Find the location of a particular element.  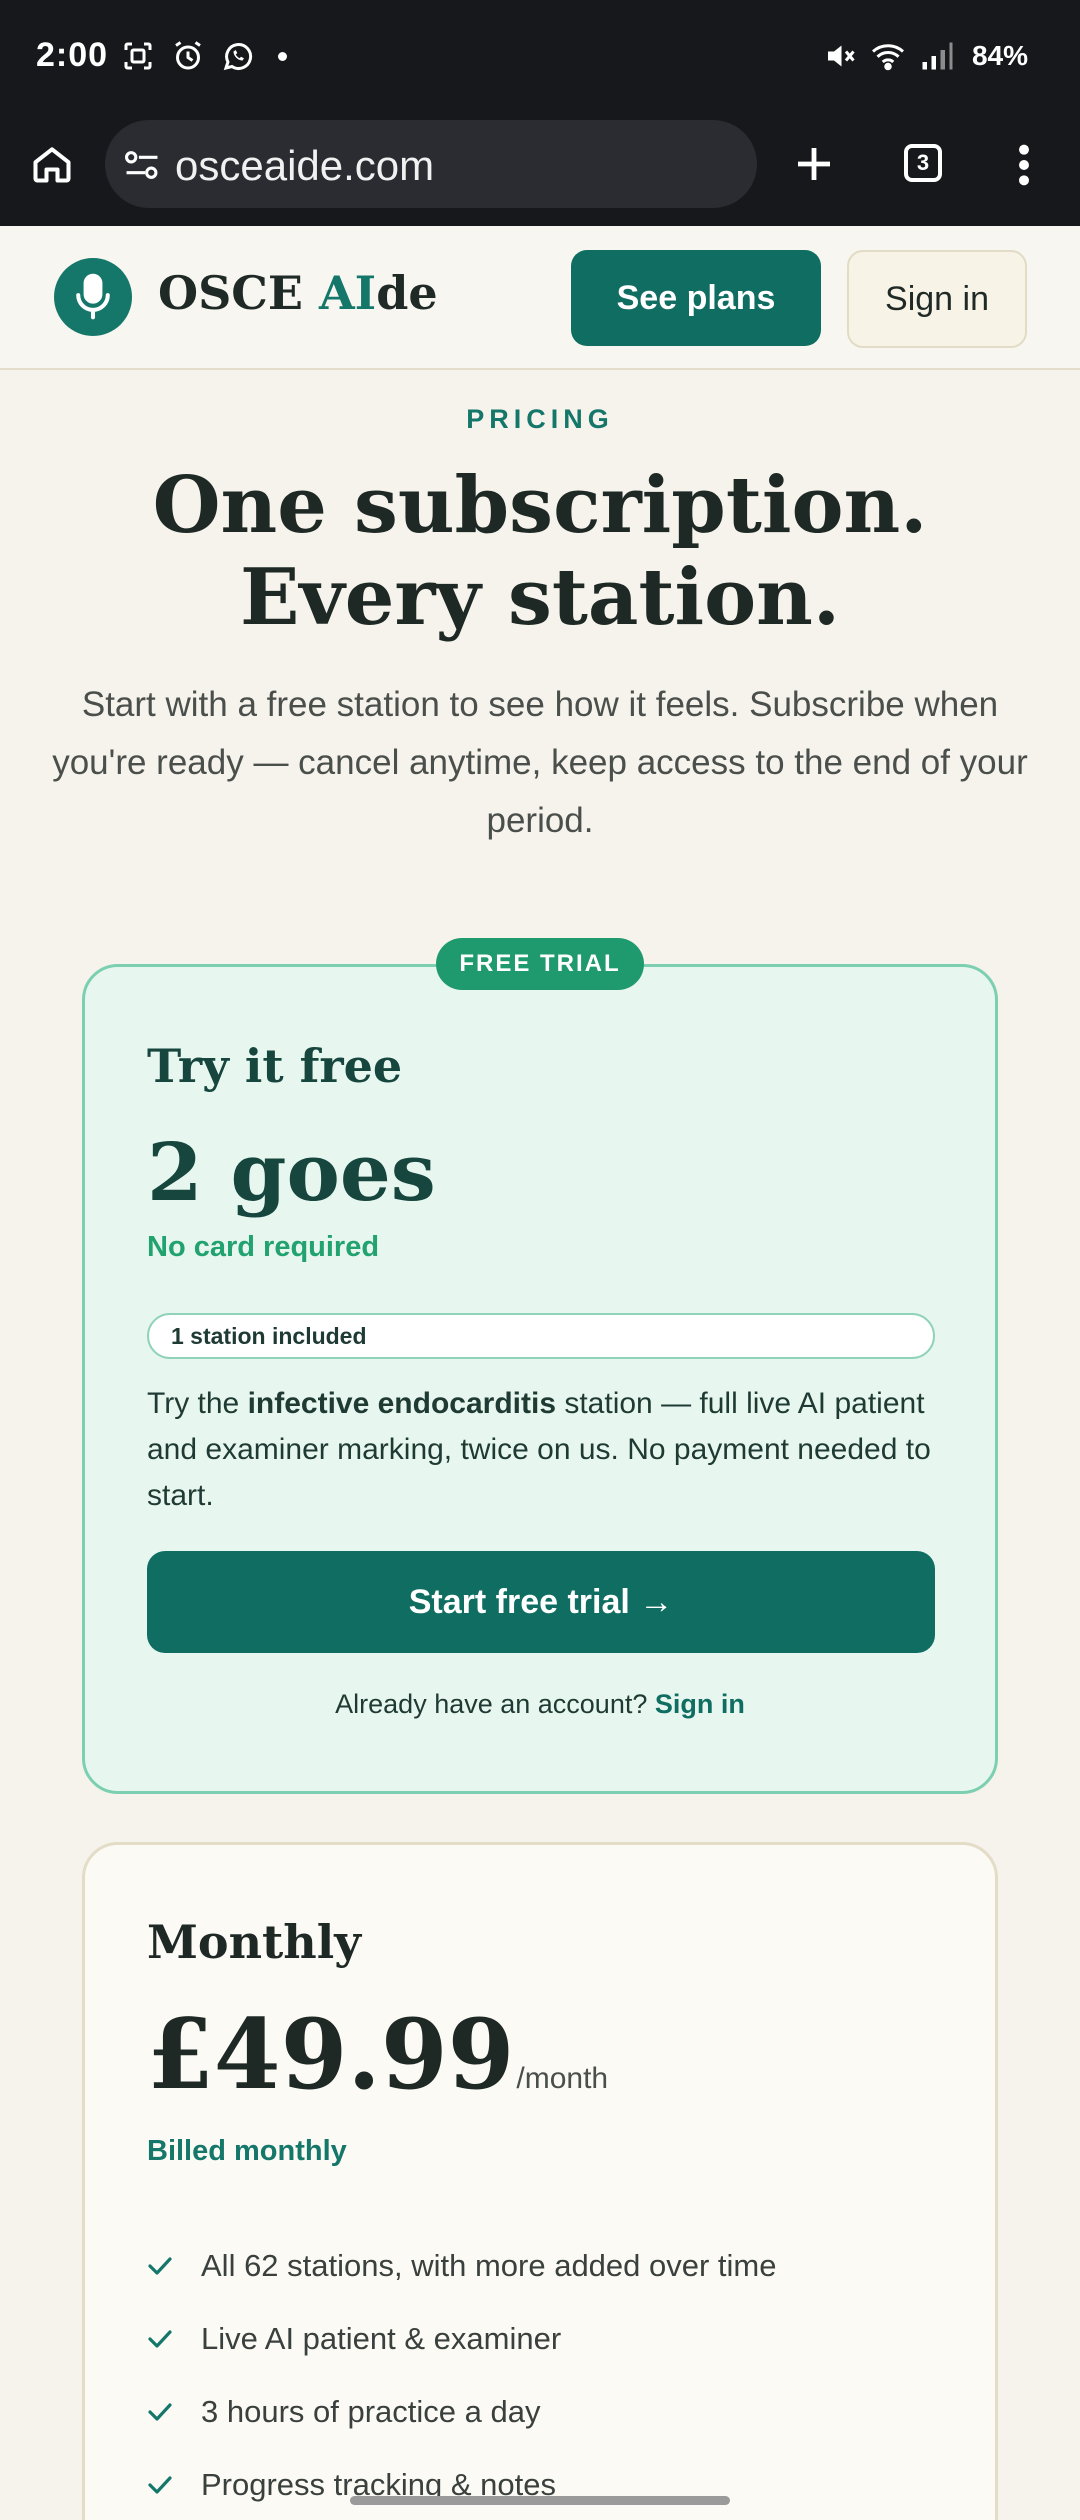

trial-note: No card required is located at coordinates (263, 1247).